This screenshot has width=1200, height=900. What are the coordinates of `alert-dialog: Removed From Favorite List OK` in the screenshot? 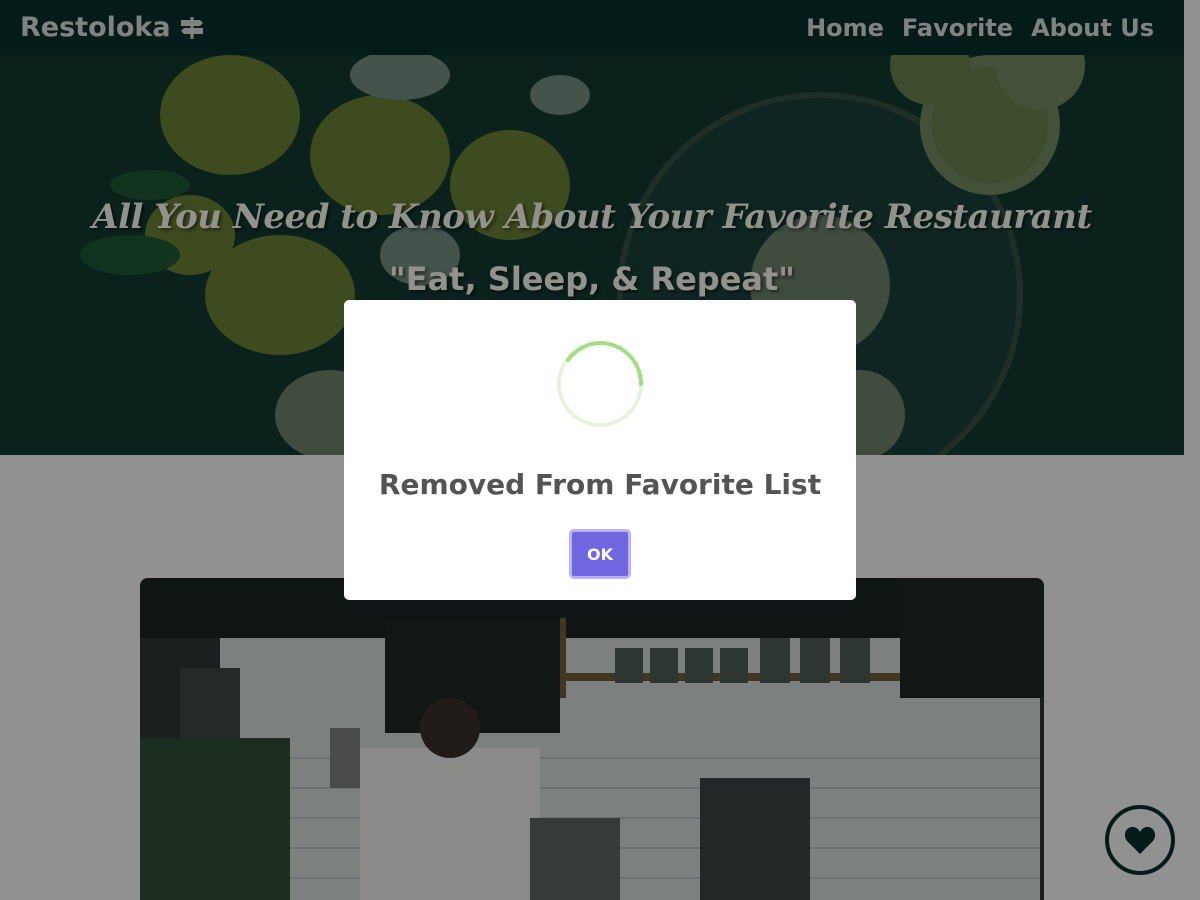 It's located at (600, 450).